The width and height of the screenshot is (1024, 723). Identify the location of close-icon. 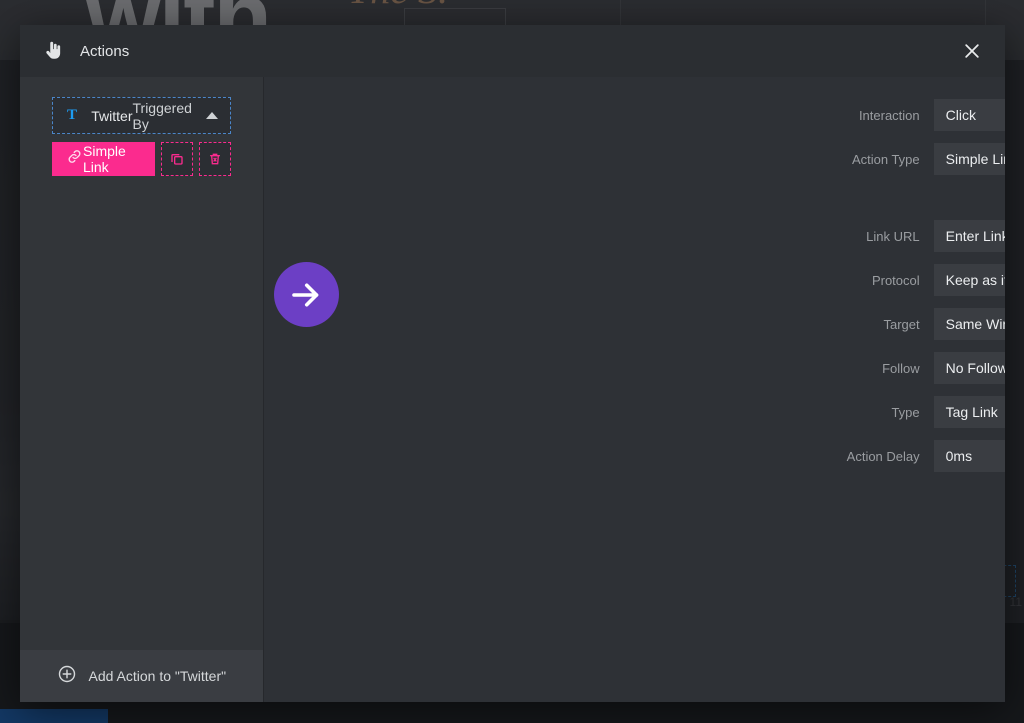
(972, 51).